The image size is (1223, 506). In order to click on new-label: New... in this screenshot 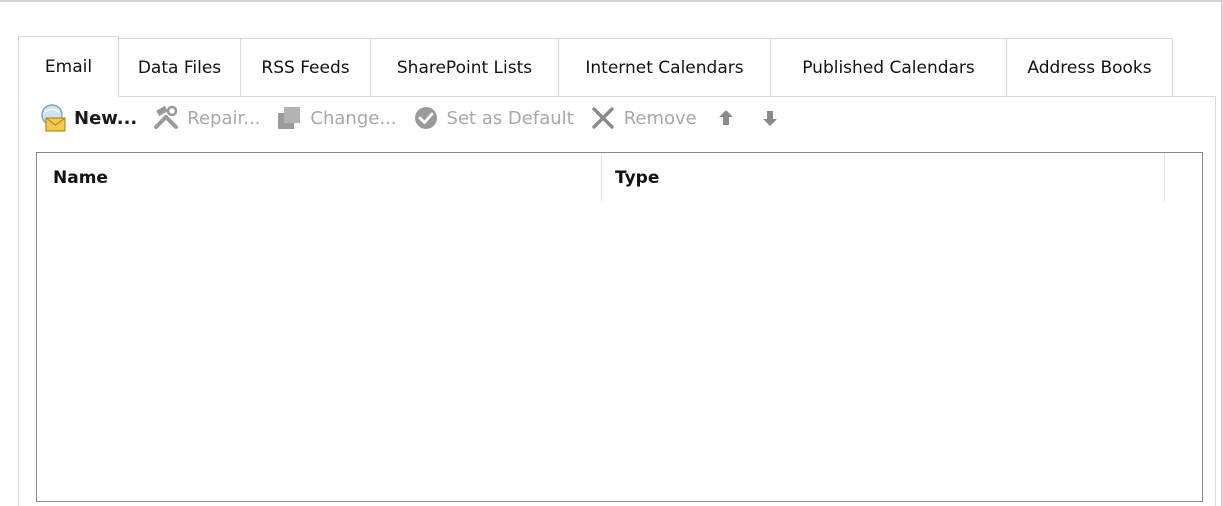, I will do `click(106, 118)`.